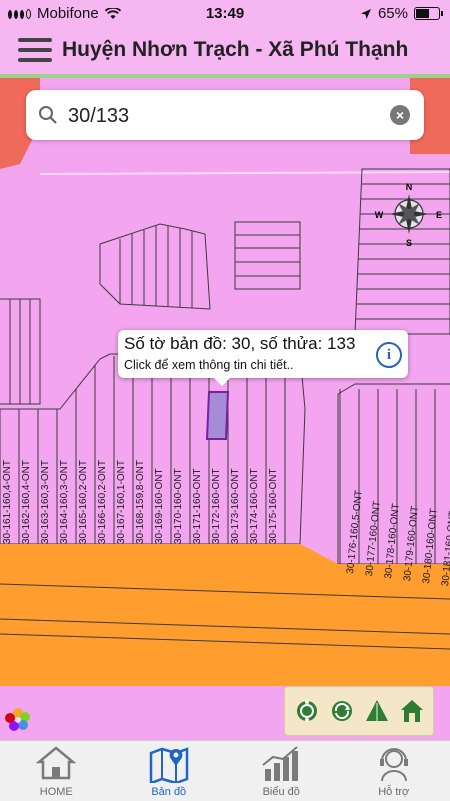 This screenshot has width=450, height=801. Describe the element at coordinates (281, 792) in the screenshot. I see `tab-chart-label: Biểu đồ` at that location.